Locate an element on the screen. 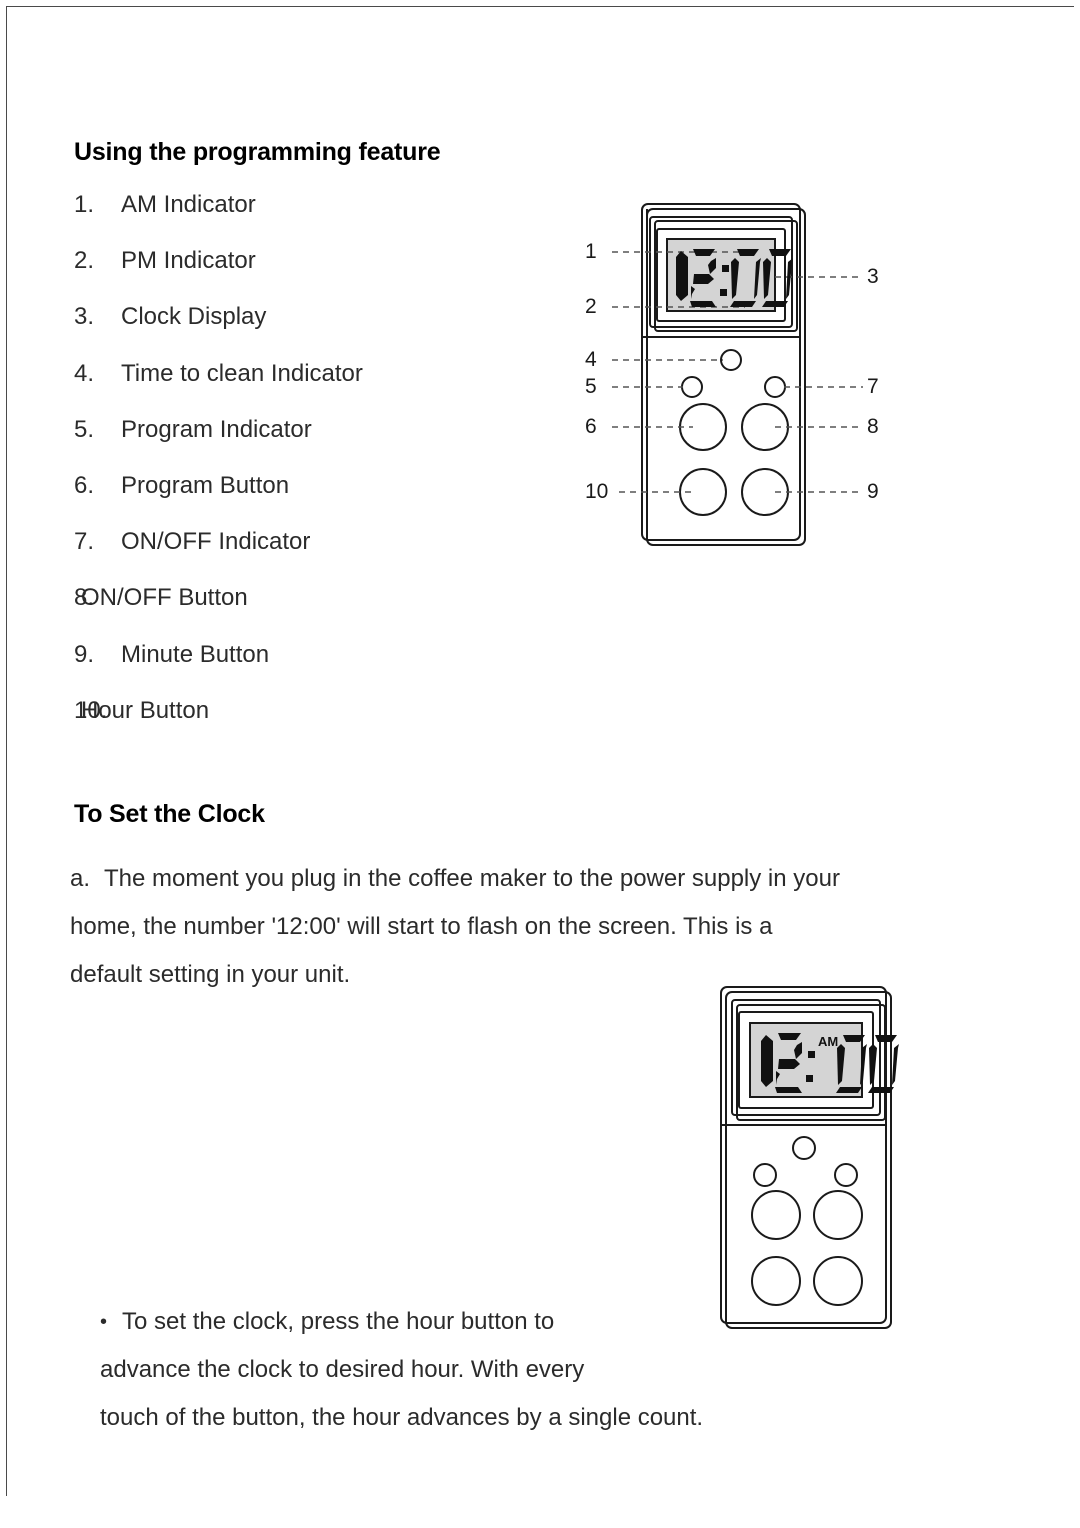  list-item-number: 2. is located at coordinates (84, 261).